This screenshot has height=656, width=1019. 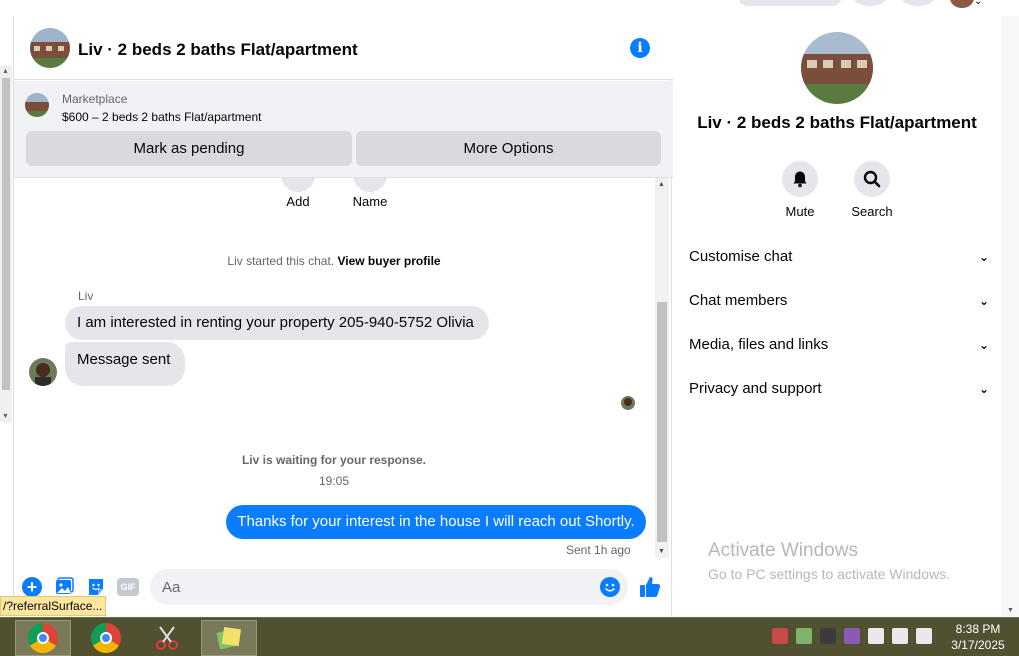 I want to click on taskbar-sticky-notes, so click(x=229, y=638).